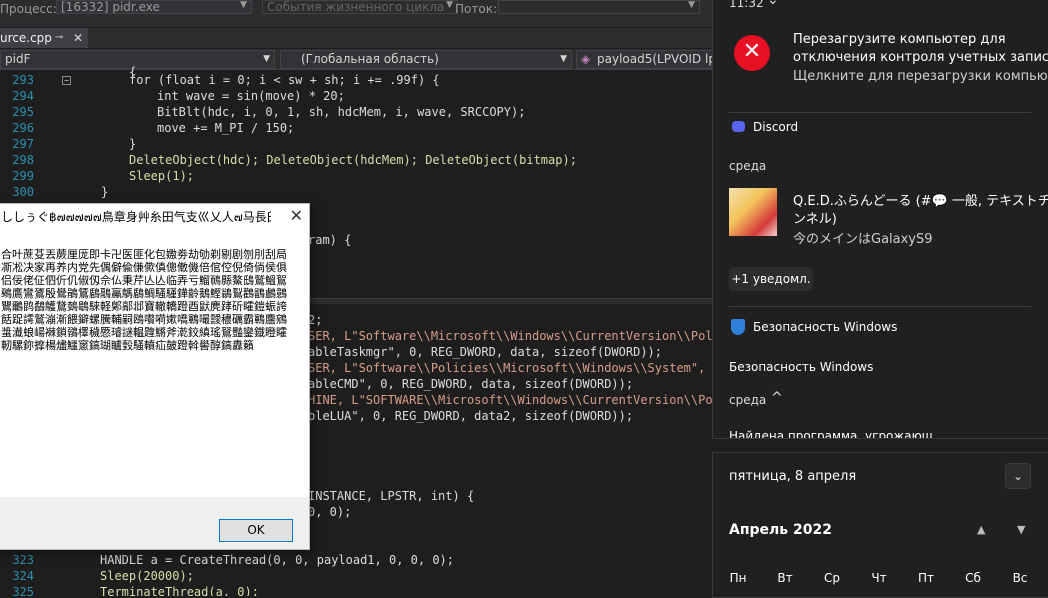 The image size is (1048, 598). I want to click on thread-label: Поток:, so click(476, 9).